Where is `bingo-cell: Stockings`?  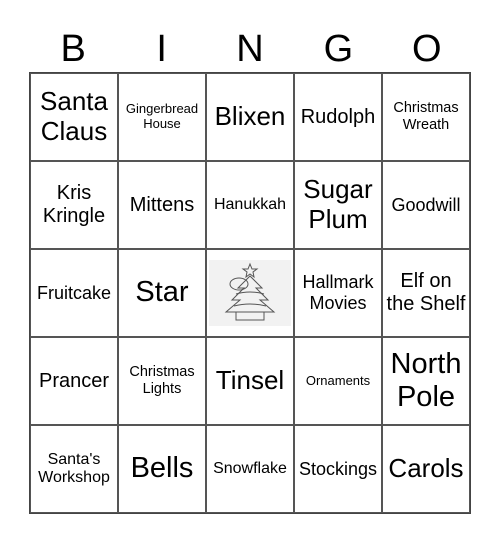 bingo-cell: Stockings is located at coordinates (338, 469).